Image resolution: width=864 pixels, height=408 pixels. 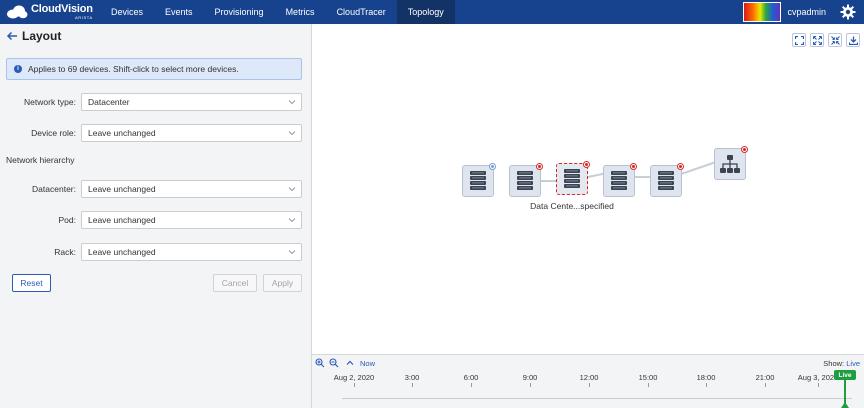 I want to click on timeline-tick: 15:00, so click(x=648, y=377).